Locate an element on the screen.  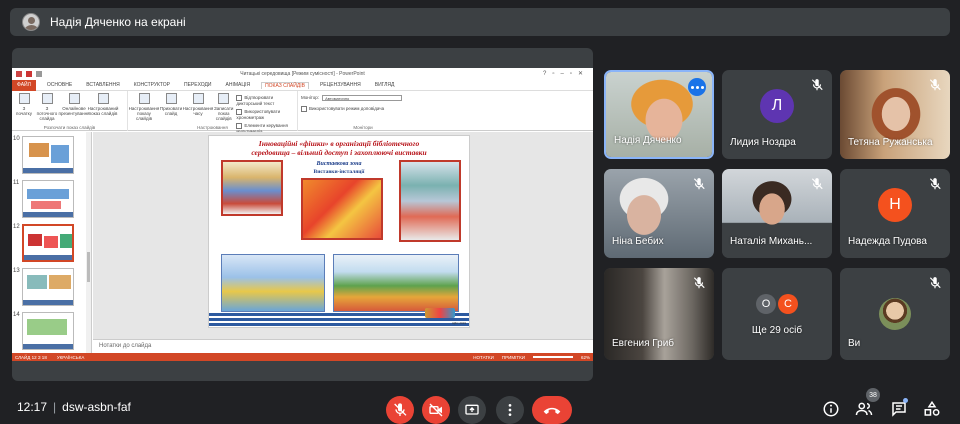
ppt-tab: ОСНОВНЕ is located at coordinates (59, 85).